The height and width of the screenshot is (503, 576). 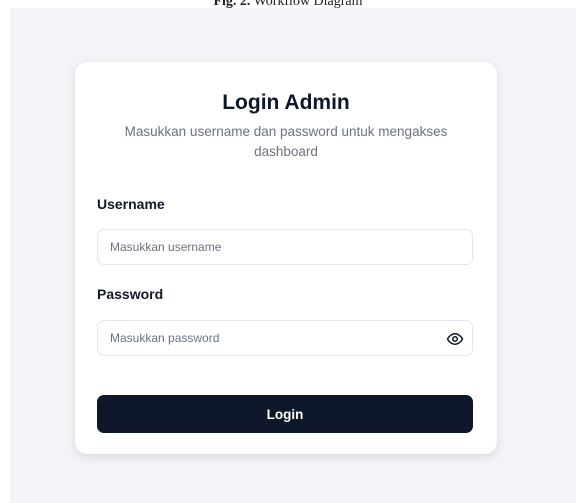 I want to click on eye-icon, so click(x=455, y=339).